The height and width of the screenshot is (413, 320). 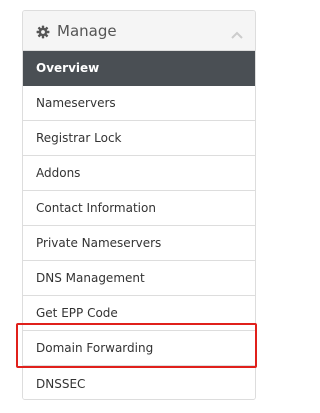 What do you see at coordinates (77, 313) in the screenshot?
I see `menu-item-label: Get EPP Code` at bounding box center [77, 313].